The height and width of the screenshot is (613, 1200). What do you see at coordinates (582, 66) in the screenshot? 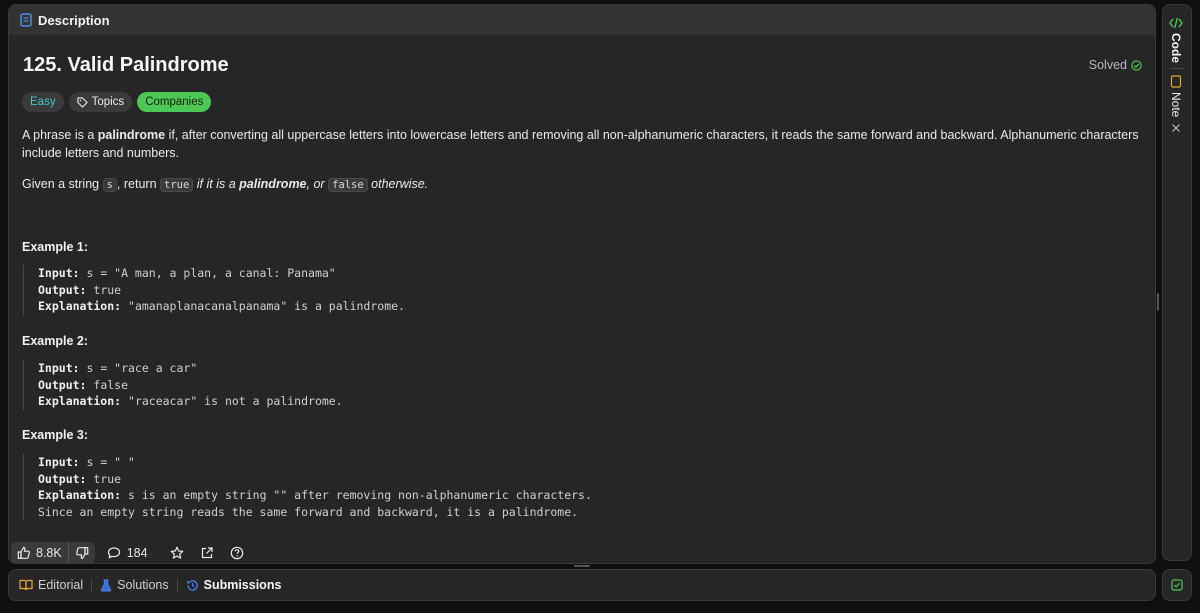
I see `title-row: 125. Valid Palindrome Solved` at bounding box center [582, 66].